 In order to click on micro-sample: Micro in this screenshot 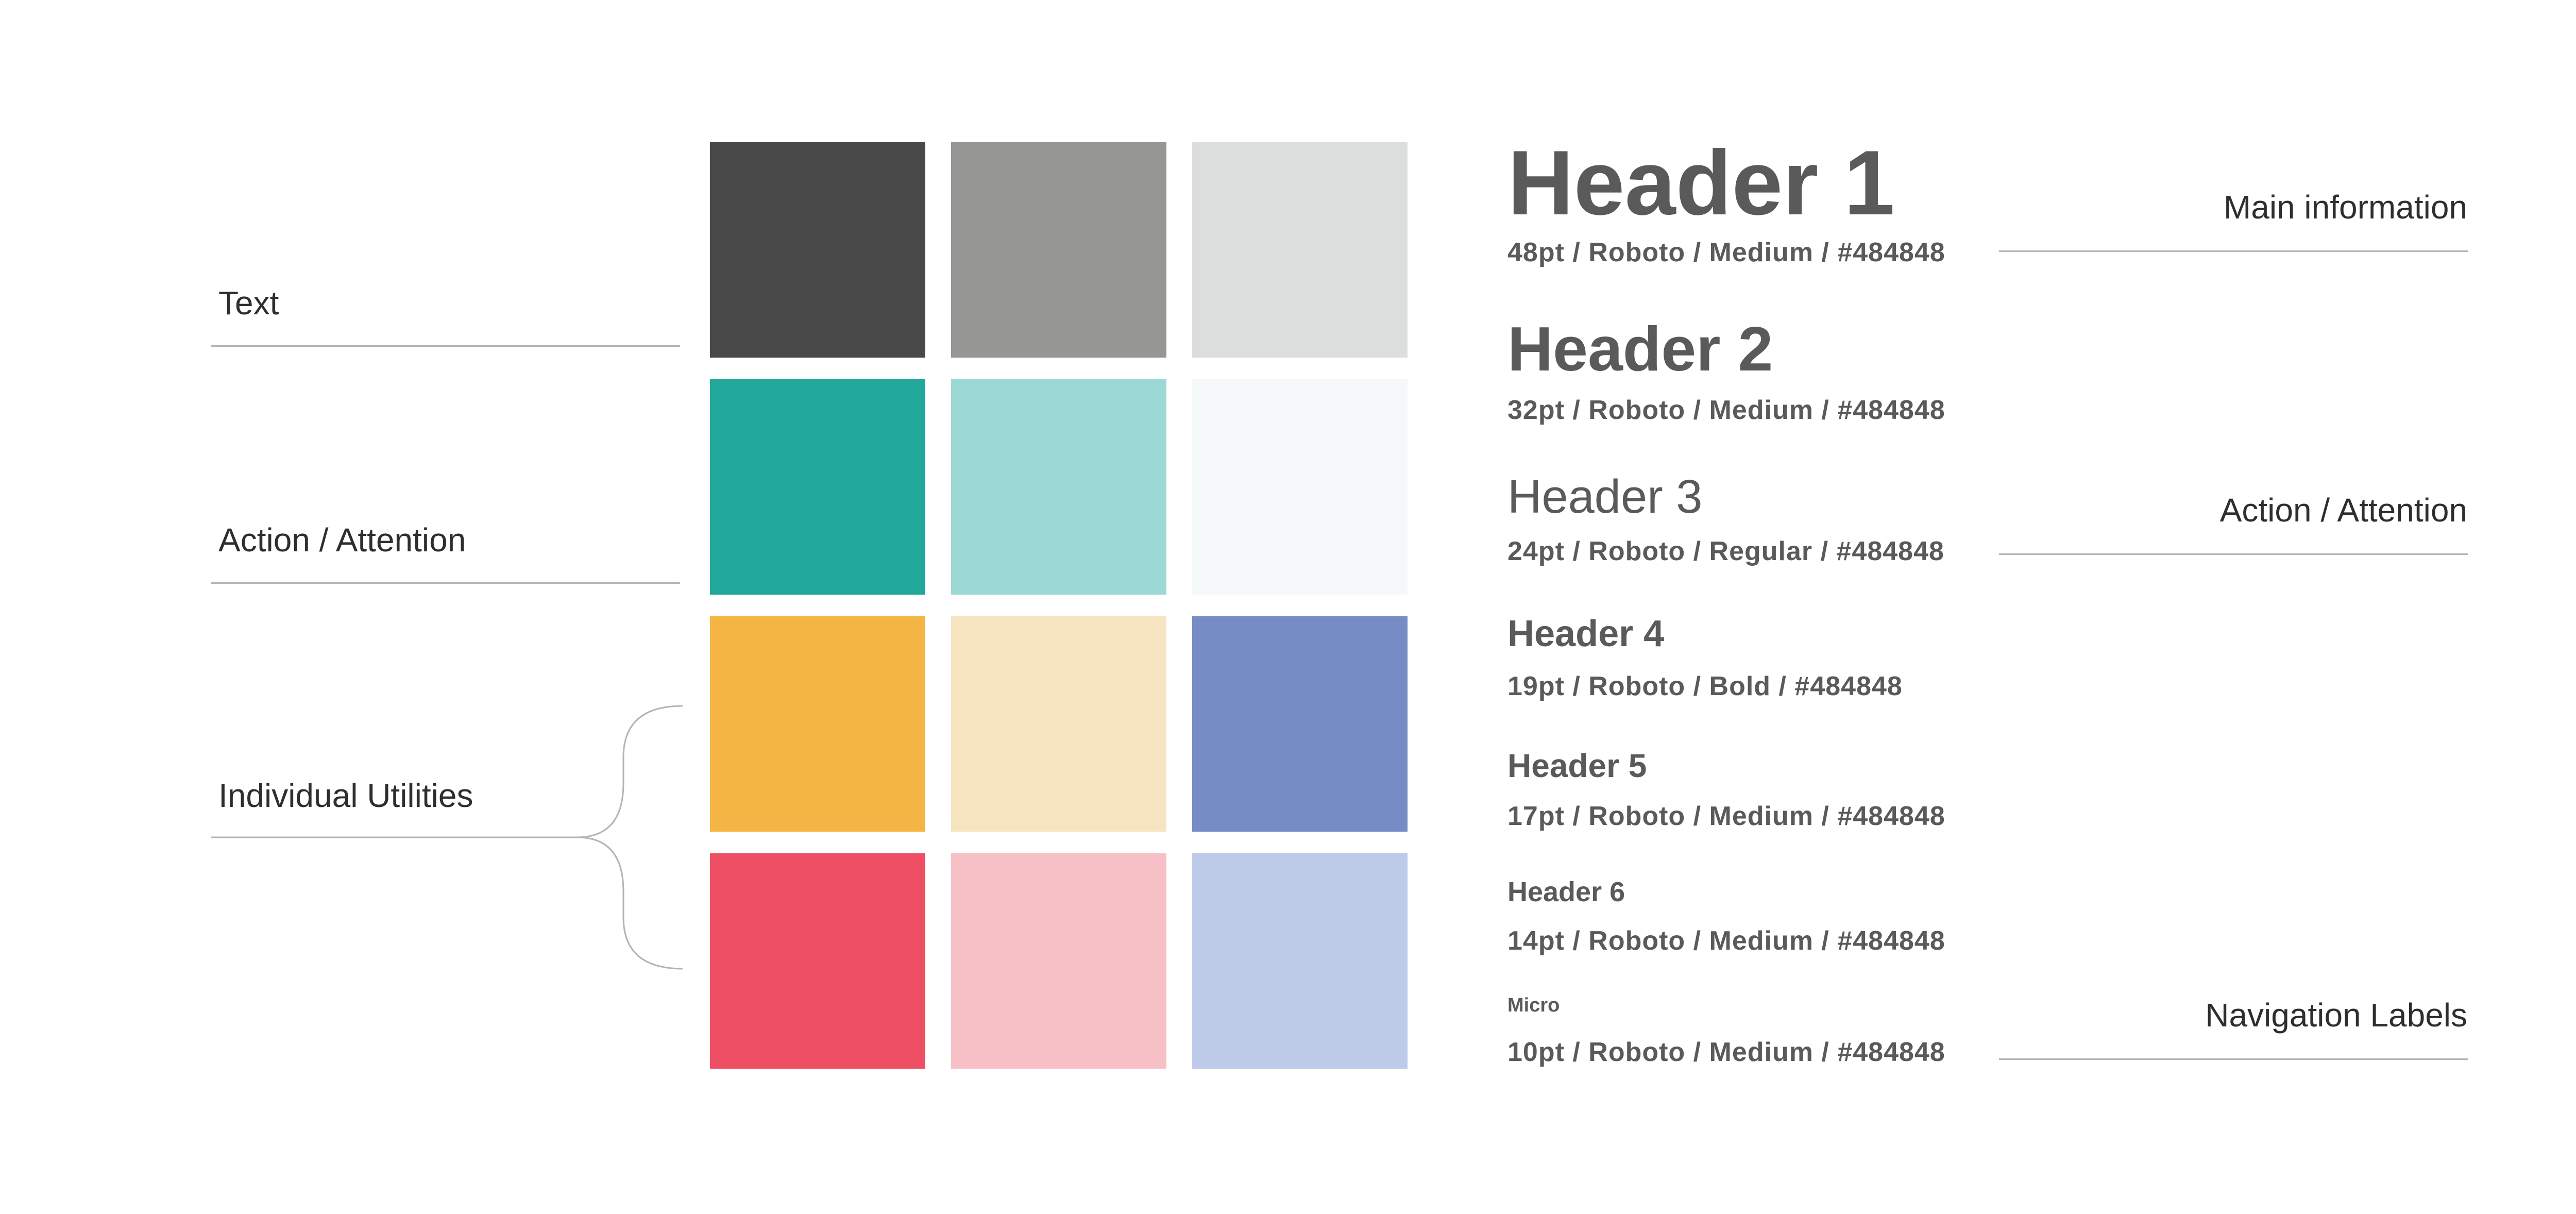, I will do `click(1533, 1005)`.